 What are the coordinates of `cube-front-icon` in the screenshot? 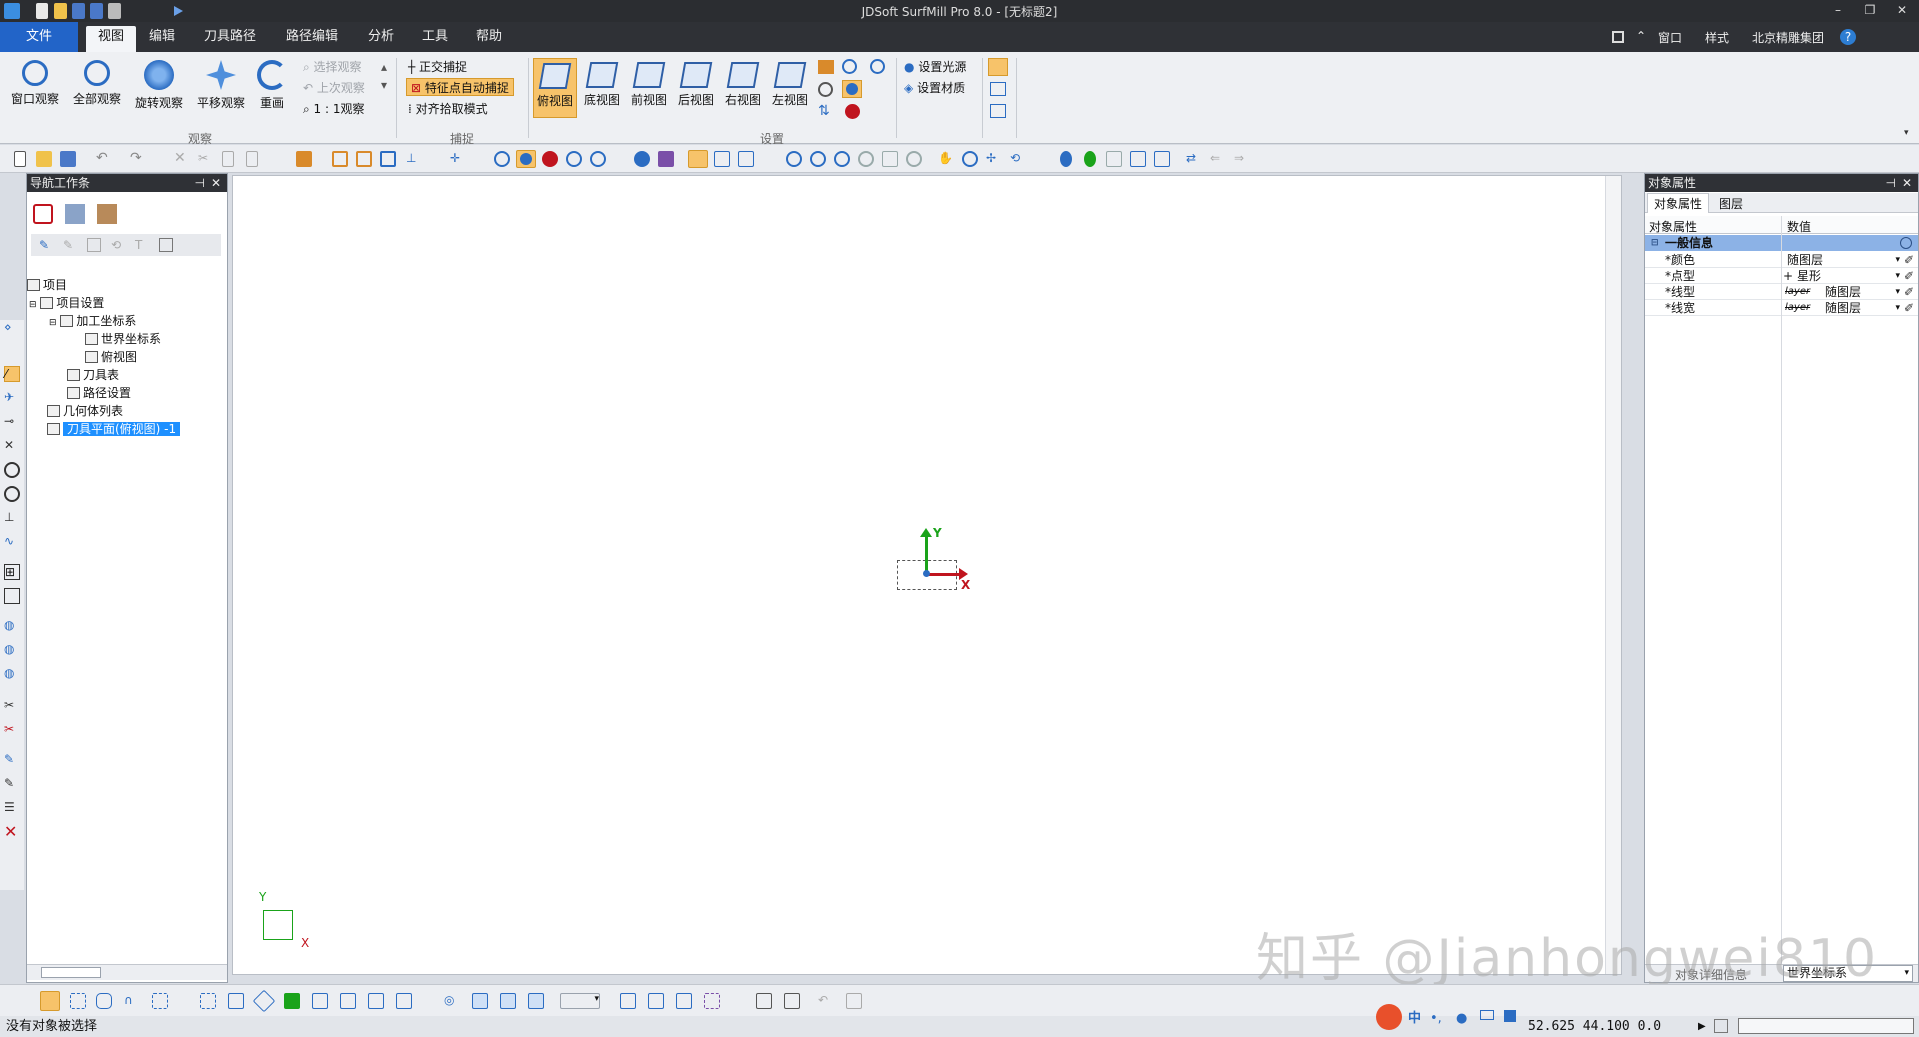 It's located at (340, 159).